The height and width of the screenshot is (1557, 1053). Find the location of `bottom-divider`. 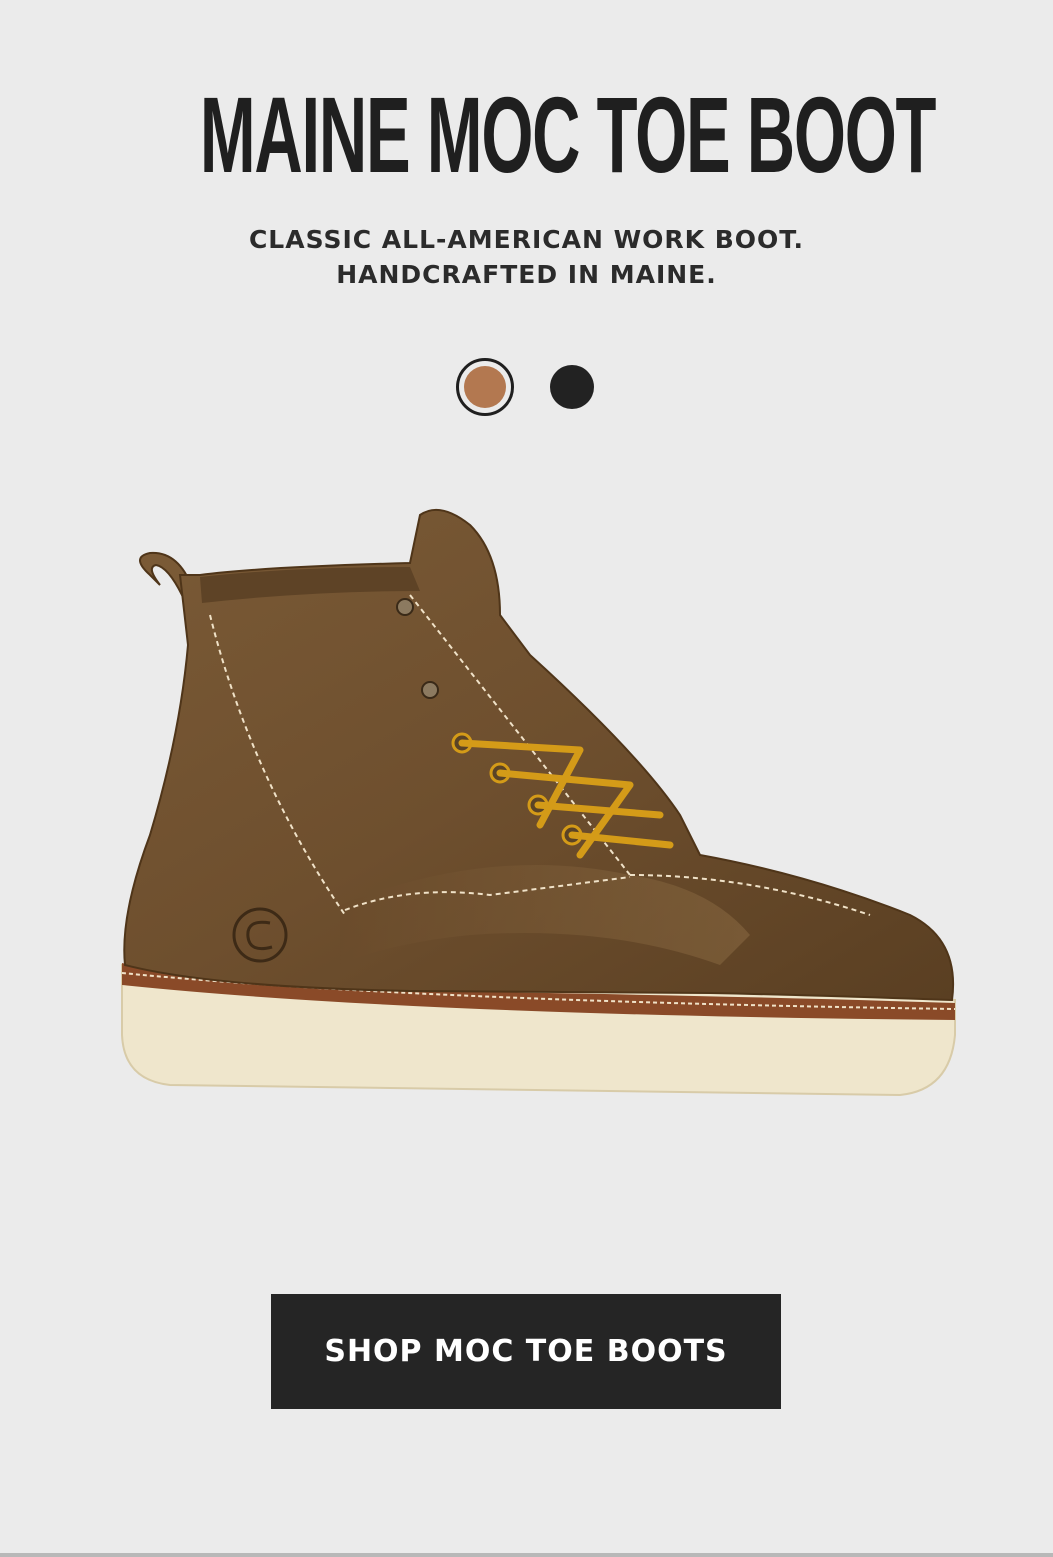

bottom-divider is located at coordinates (526, 1555).